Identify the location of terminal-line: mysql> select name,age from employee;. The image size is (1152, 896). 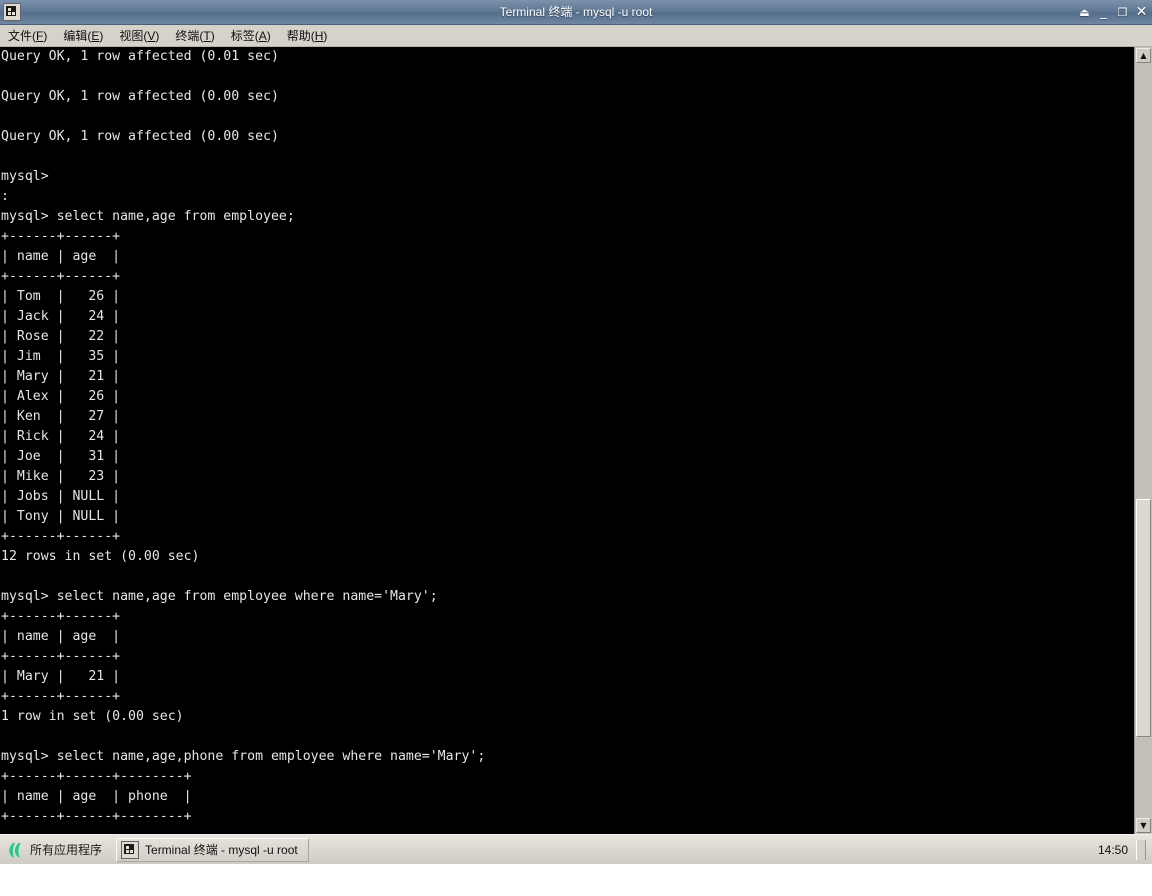
(148, 216).